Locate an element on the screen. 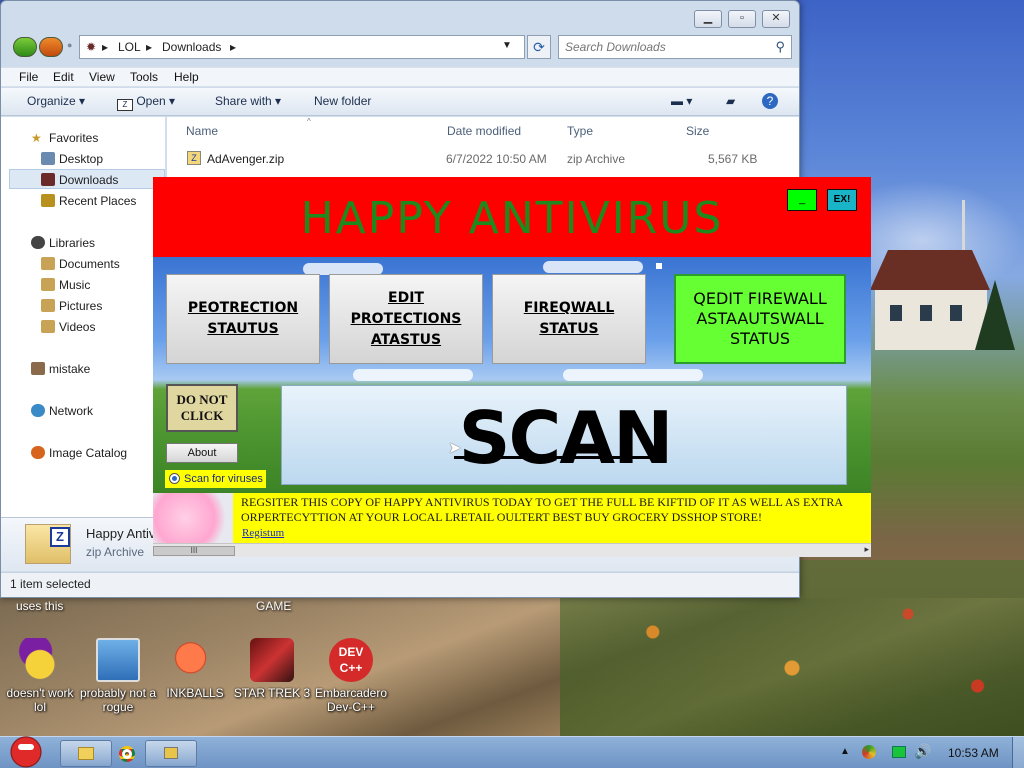 Image resolution: width=1024 pixels, height=769 pixels. scan-strikethrough is located at coordinates (559, 457).